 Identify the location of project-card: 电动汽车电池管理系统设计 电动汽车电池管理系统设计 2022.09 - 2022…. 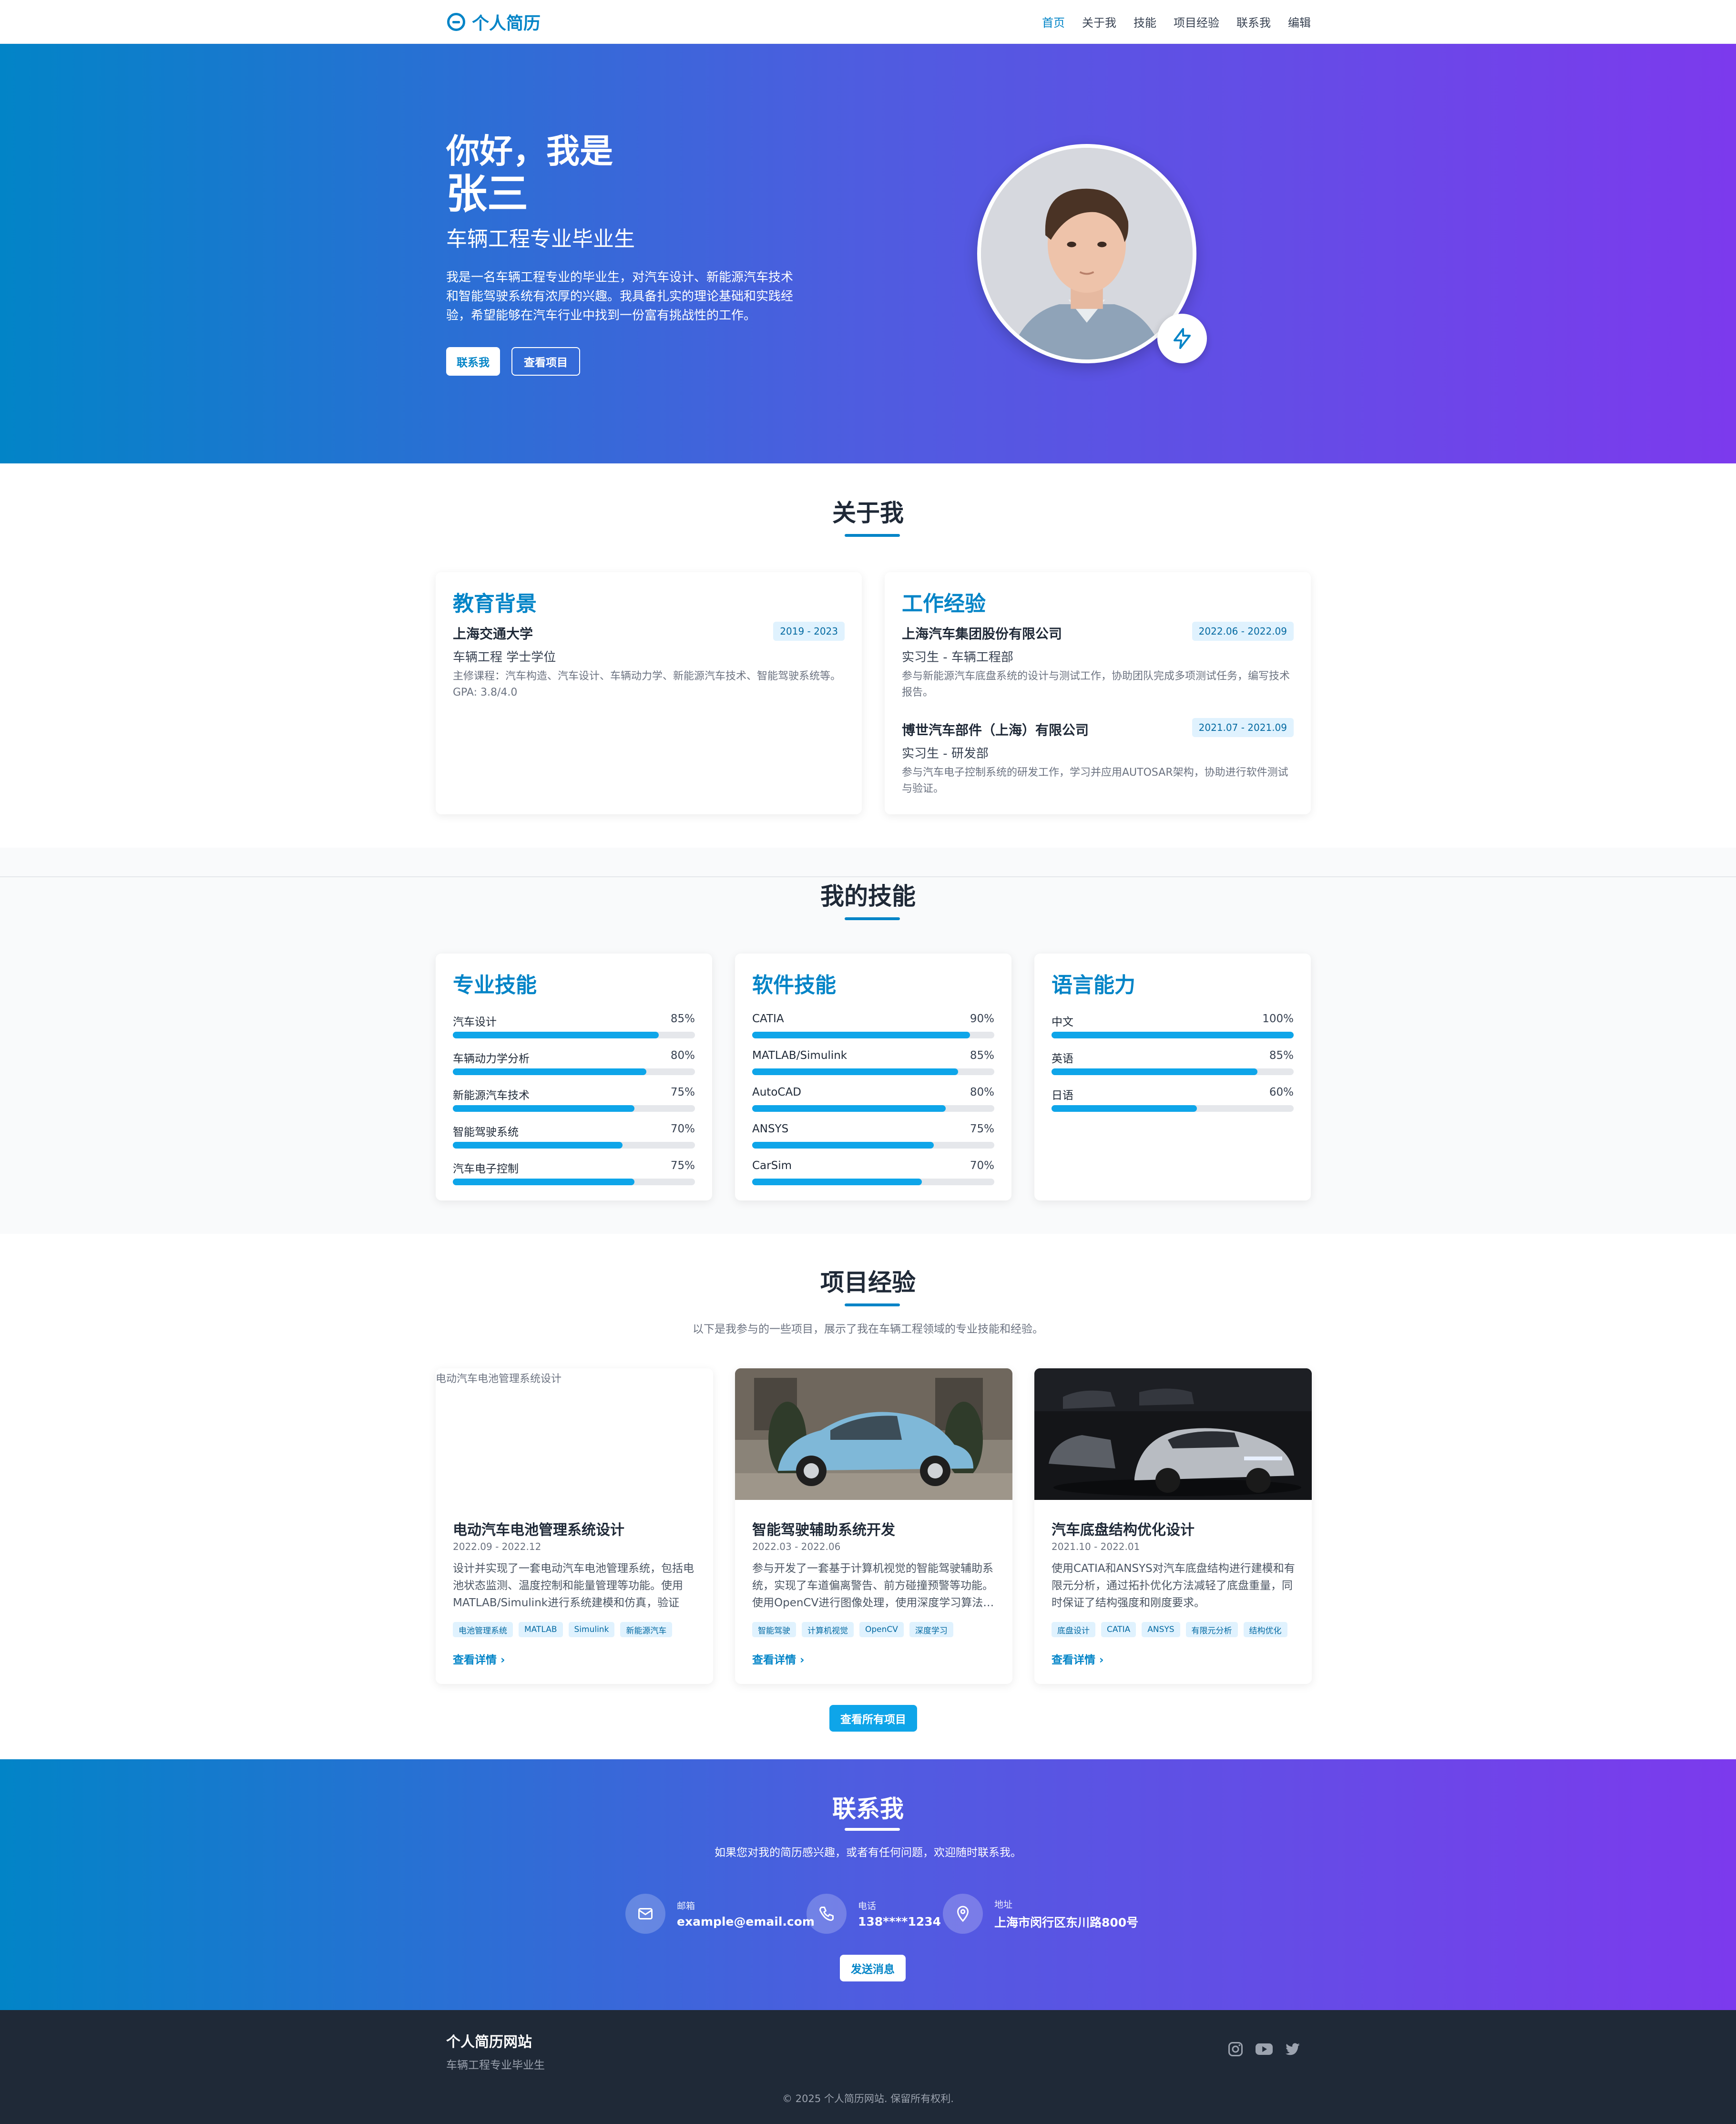
(574, 1526).